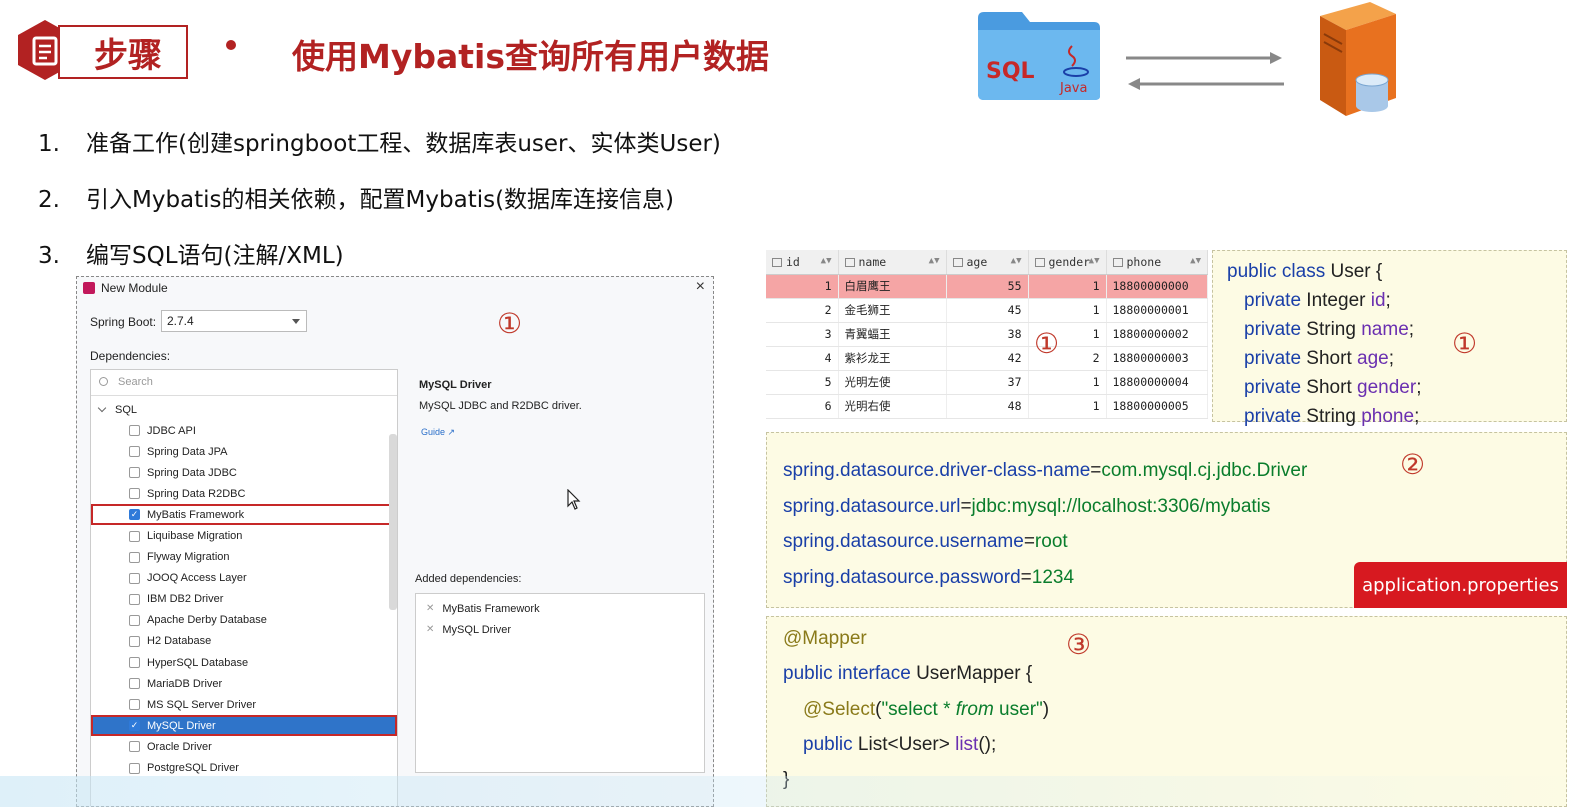  I want to click on tree-group-sql: SQL, so click(244, 410).